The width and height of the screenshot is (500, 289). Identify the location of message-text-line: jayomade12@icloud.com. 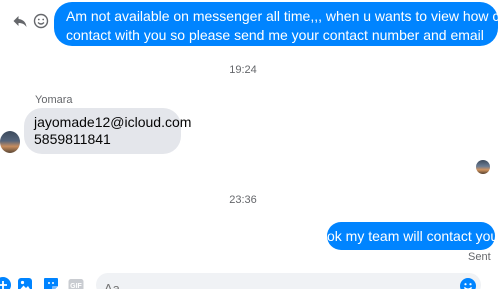
(113, 122).